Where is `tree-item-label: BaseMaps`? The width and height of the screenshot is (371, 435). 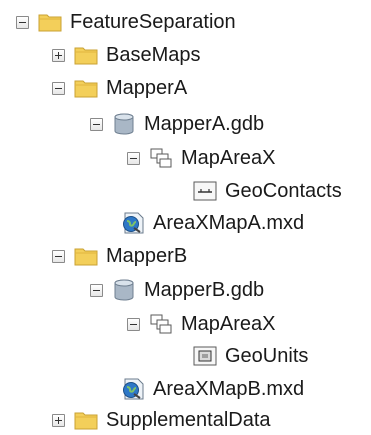 tree-item-label: BaseMaps is located at coordinates (153, 55).